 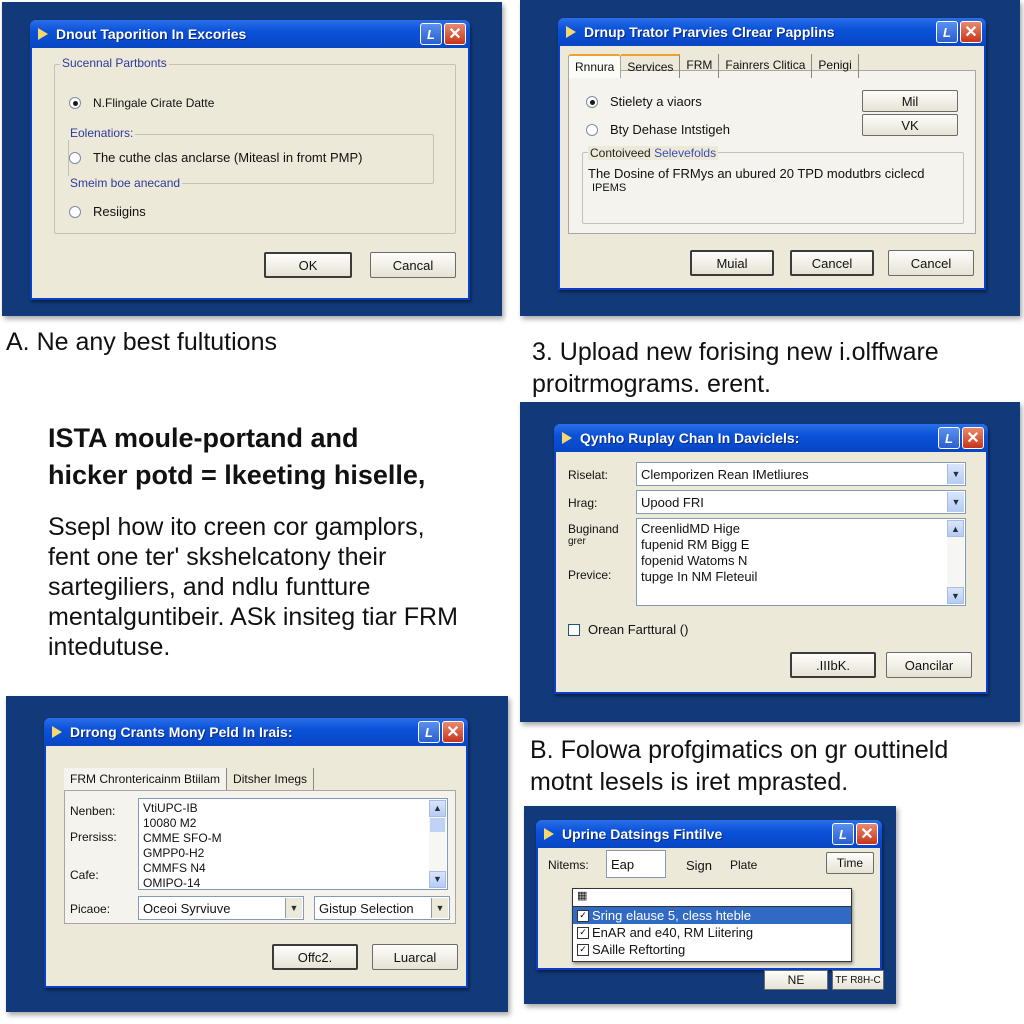 What do you see at coordinates (832, 263) in the screenshot?
I see `cancel-button-1: Cancel` at bounding box center [832, 263].